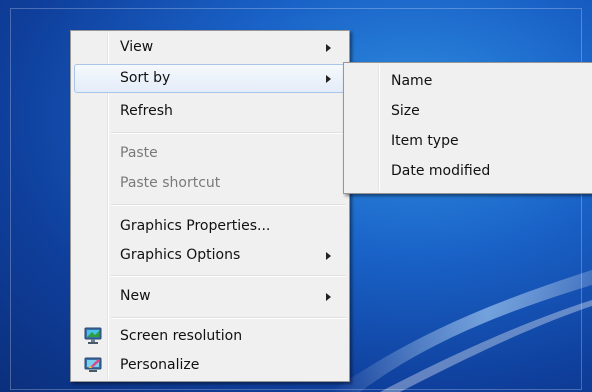  I want to click on sort-by-submenu: Name Size Item type Date modified, so click(467, 128).